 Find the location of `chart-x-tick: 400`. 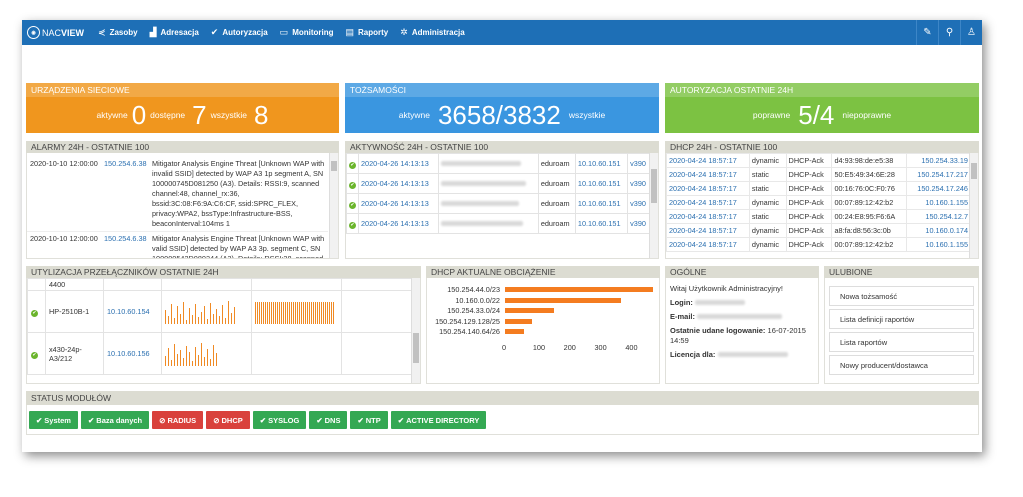

chart-x-tick: 400 is located at coordinates (631, 347).